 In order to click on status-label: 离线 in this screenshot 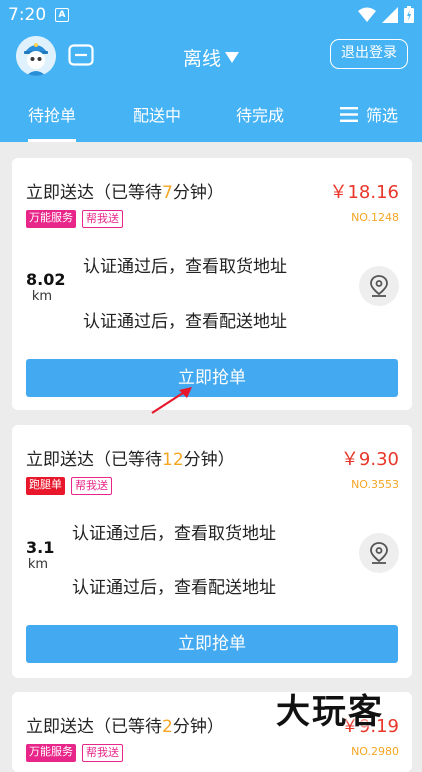, I will do `click(202, 59)`.